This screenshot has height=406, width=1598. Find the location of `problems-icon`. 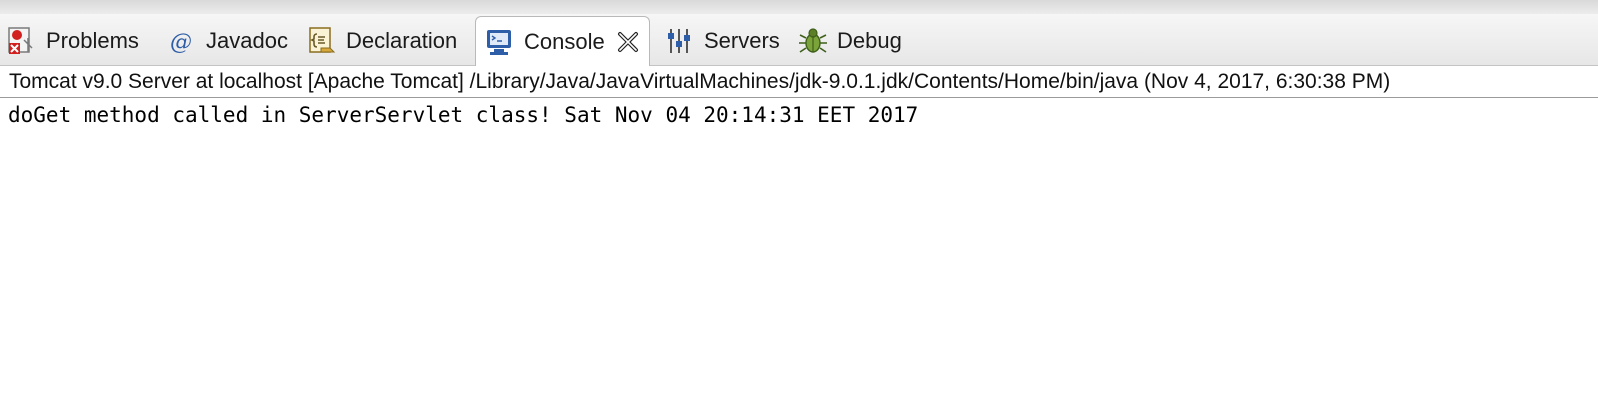

problems-icon is located at coordinates (20, 40).